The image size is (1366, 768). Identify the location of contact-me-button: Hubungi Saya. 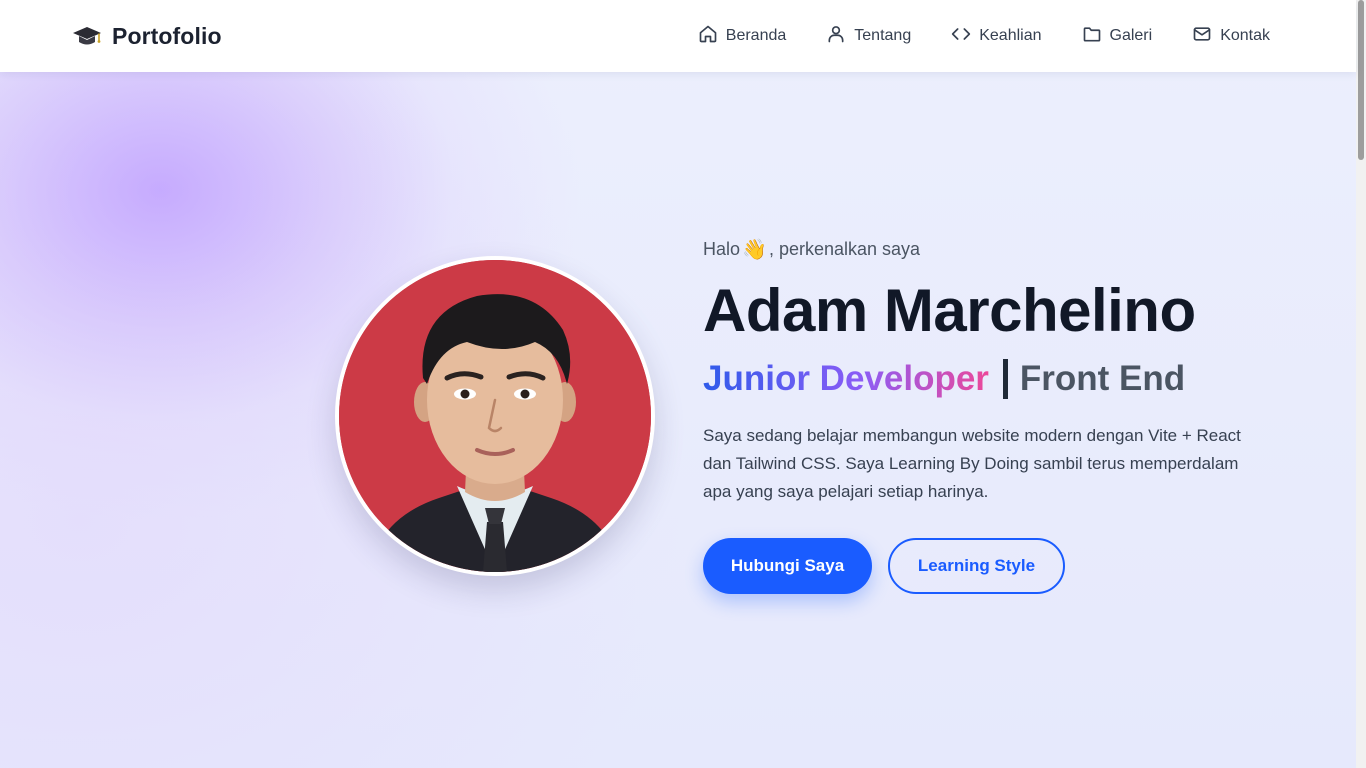
(787, 566).